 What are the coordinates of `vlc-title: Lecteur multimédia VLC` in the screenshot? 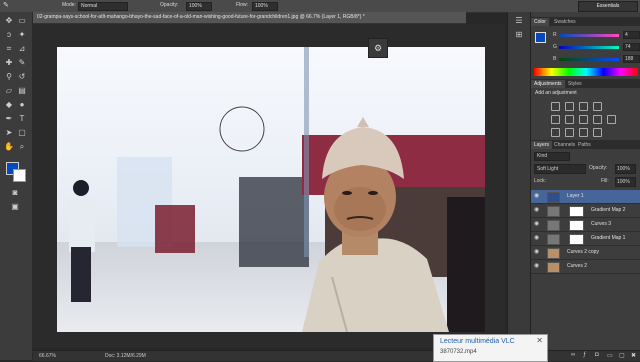 It's located at (477, 341).